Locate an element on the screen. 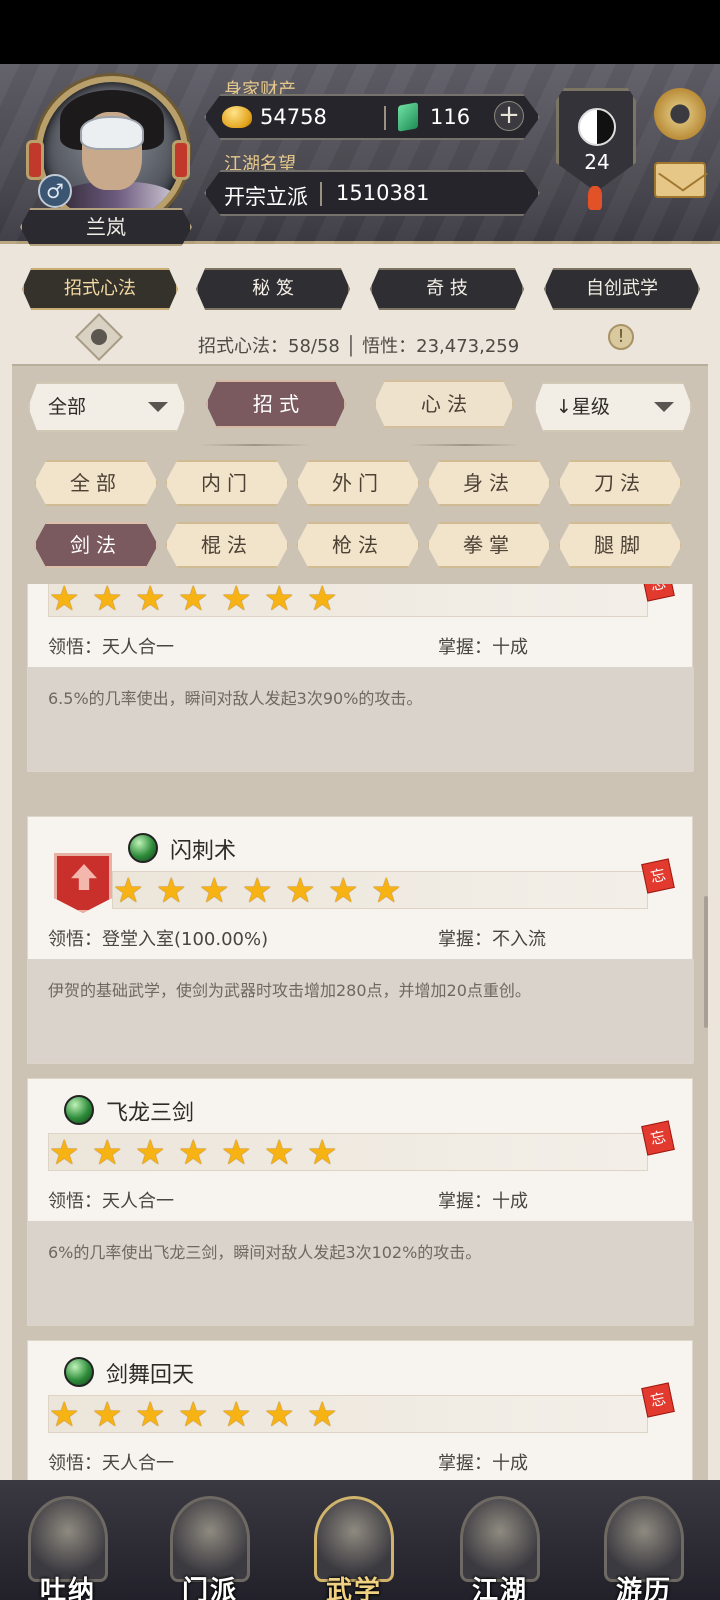  avatar-right-ornament is located at coordinates (181, 160).